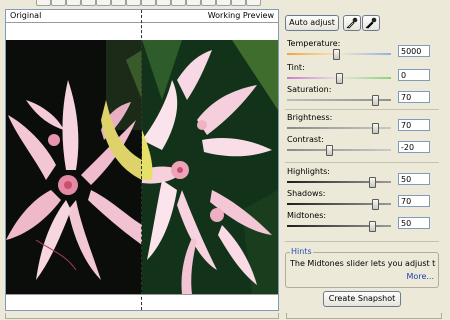 The width and height of the screenshot is (450, 320). I want to click on auto-adjust-button: Auto adjust, so click(312, 23).